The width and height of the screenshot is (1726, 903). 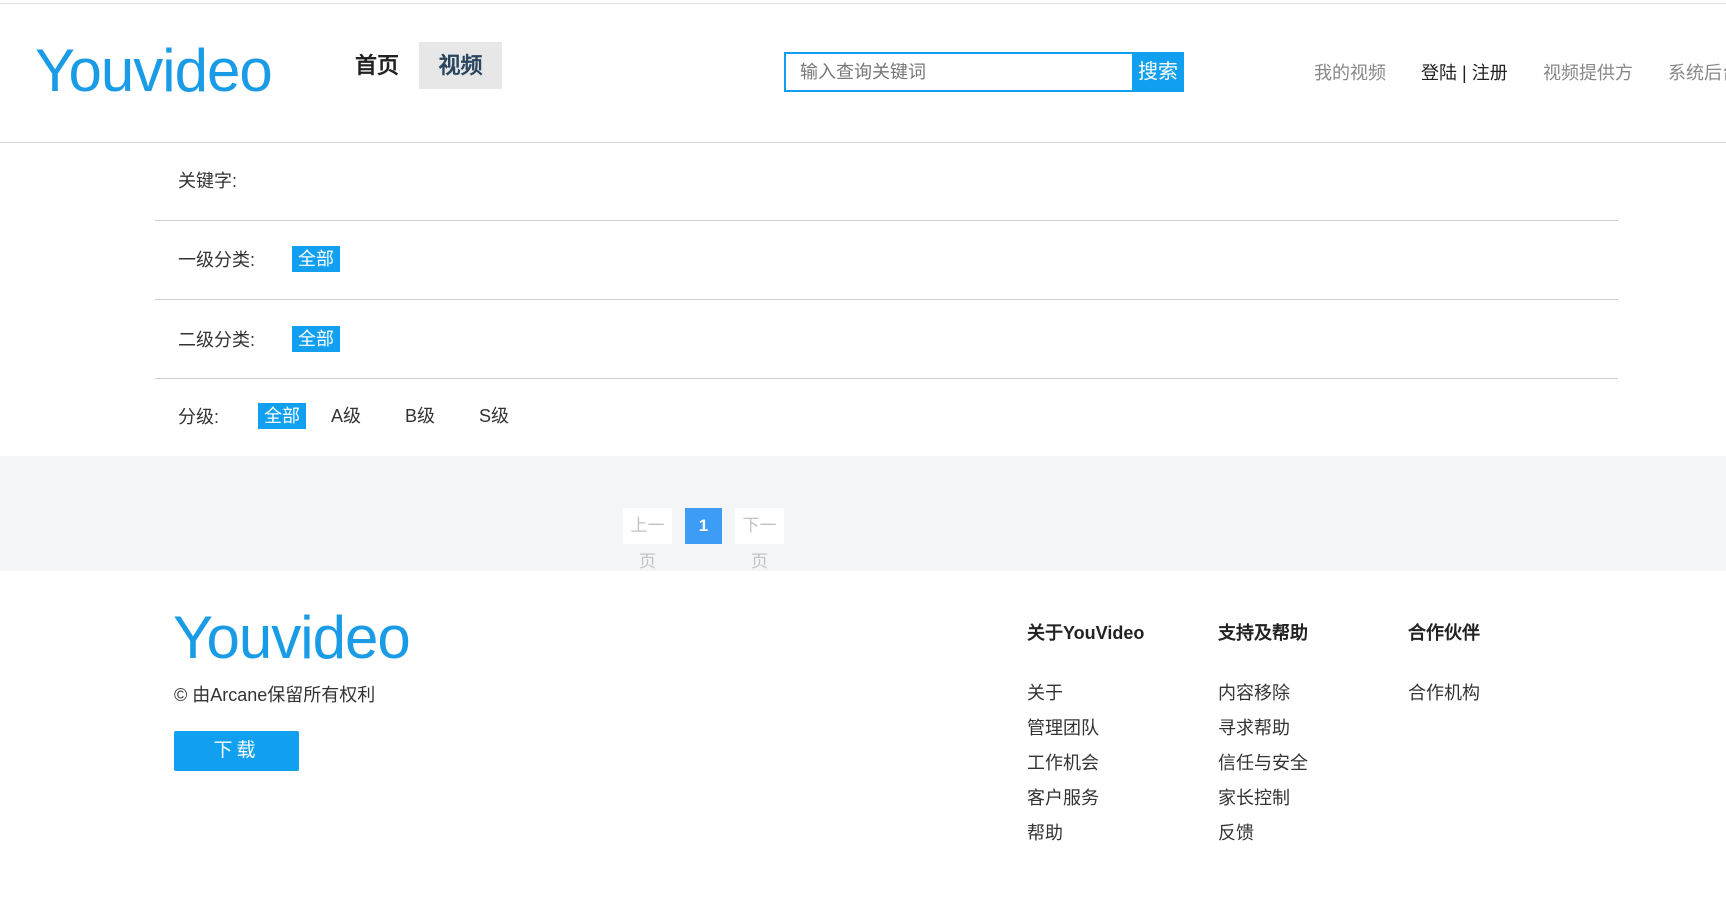 What do you see at coordinates (217, 340) in the screenshot?
I see `level2-label: 二级分类:` at bounding box center [217, 340].